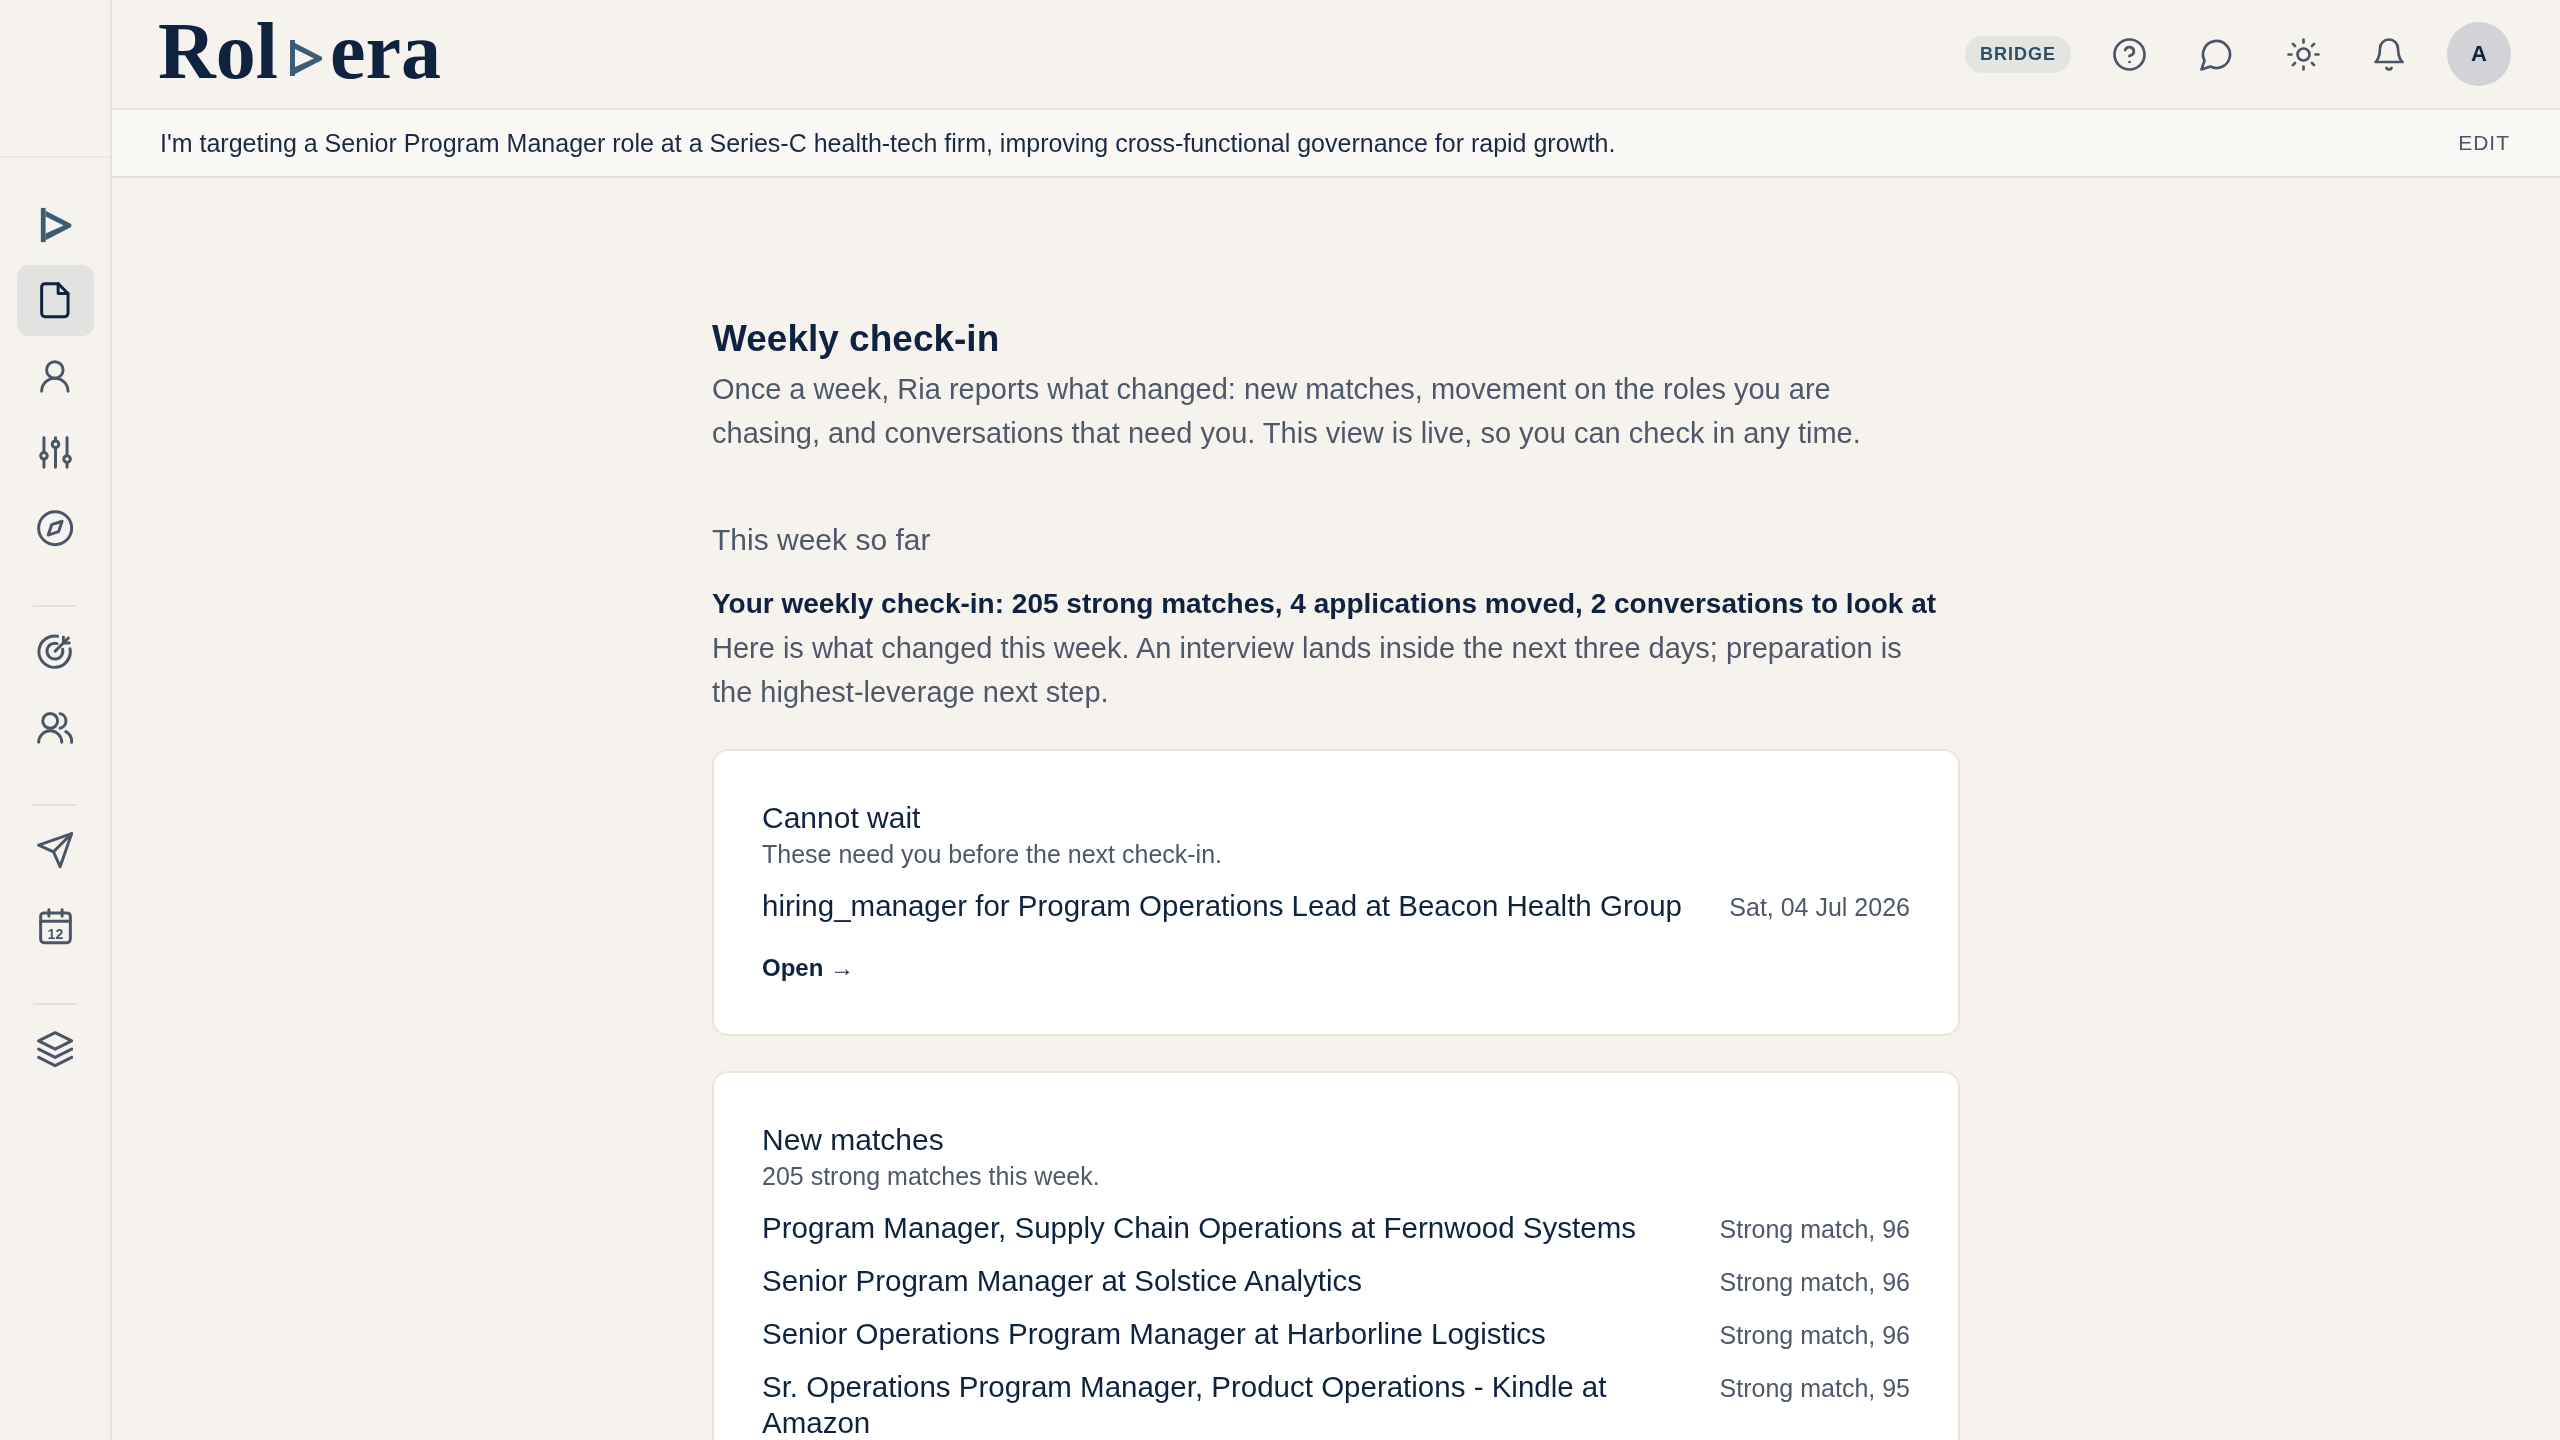  Describe the element at coordinates (1287, 411) in the screenshot. I see `intro-text: Once a week, Ria reports what changed: new matches, movement on the roles you are chasing, and conversations that need you. This view is live, so you can check in any time.` at that location.